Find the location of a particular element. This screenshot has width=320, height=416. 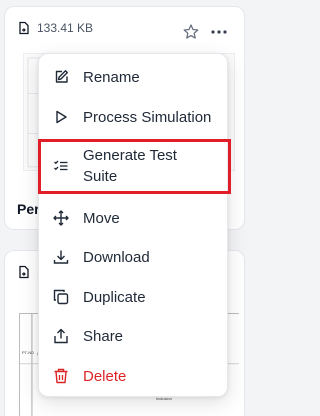

duplicate-icon is located at coordinates (61, 297).